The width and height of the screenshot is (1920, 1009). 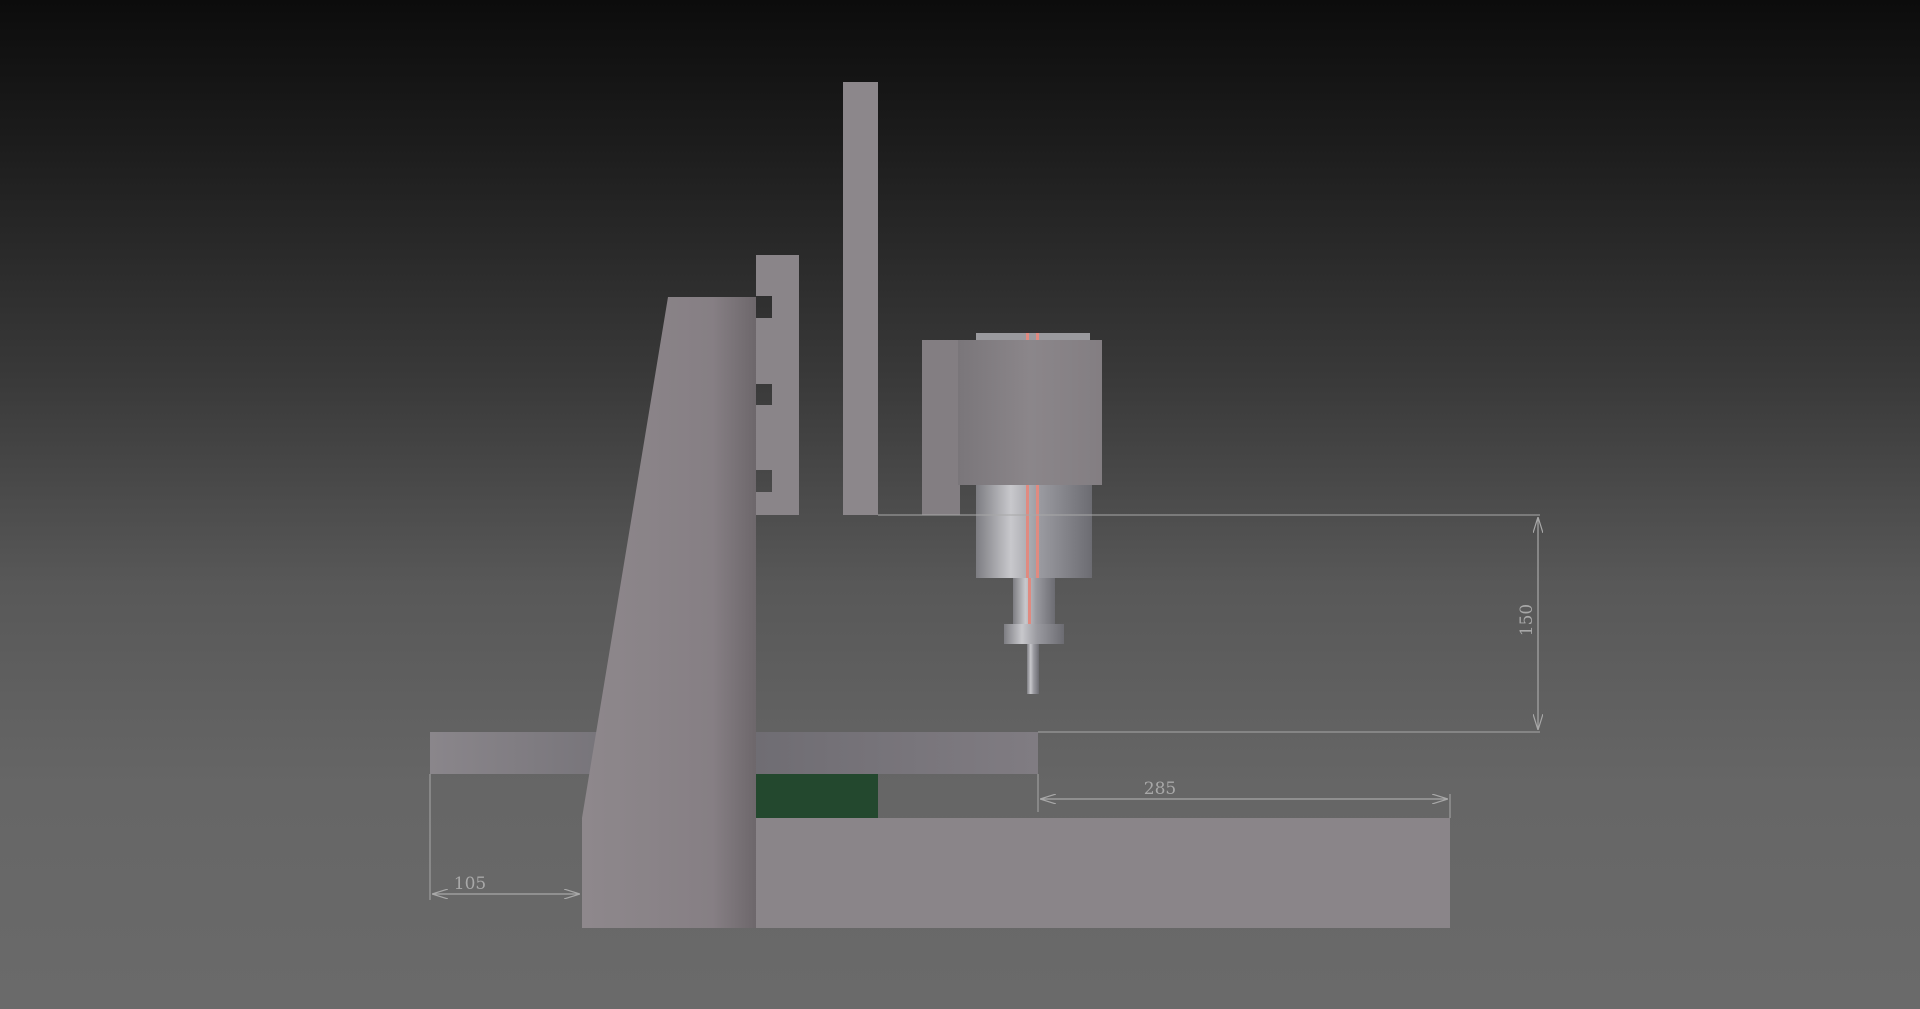 What do you see at coordinates (1034, 531) in the screenshot?
I see `spindle-body` at bounding box center [1034, 531].